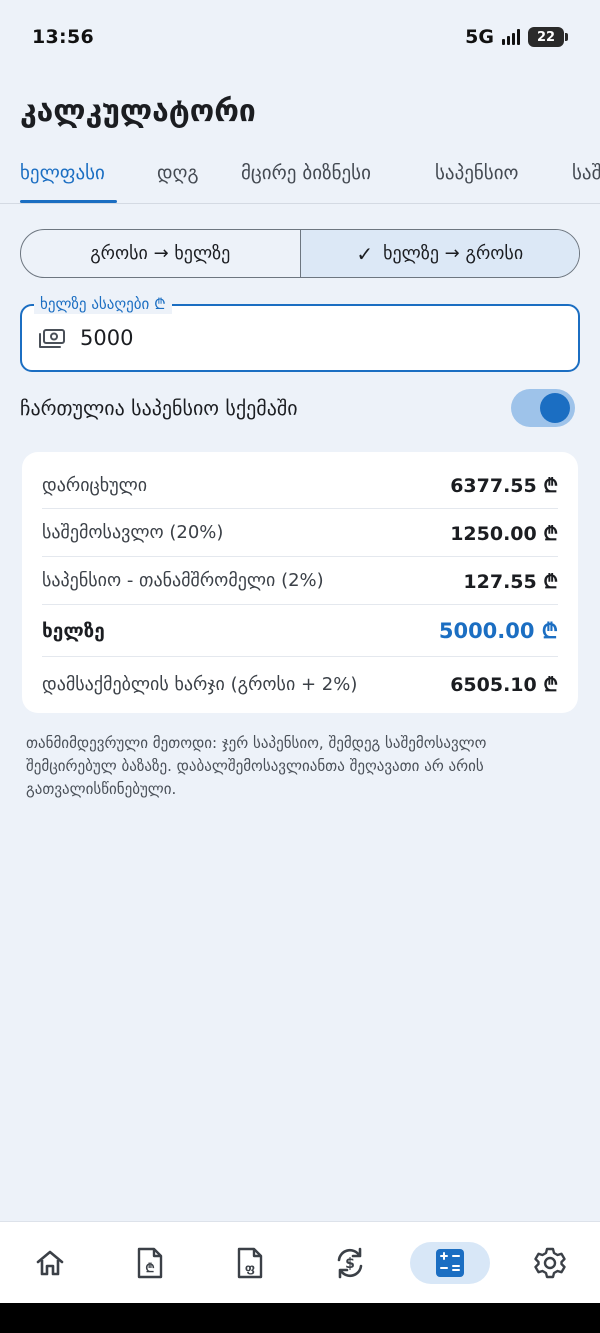 Image resolution: width=600 pixels, height=1333 pixels. Describe the element at coordinates (159, 408) in the screenshot. I see `pension-toggle-label: ჩართულია საპენსიო სქემაში` at that location.